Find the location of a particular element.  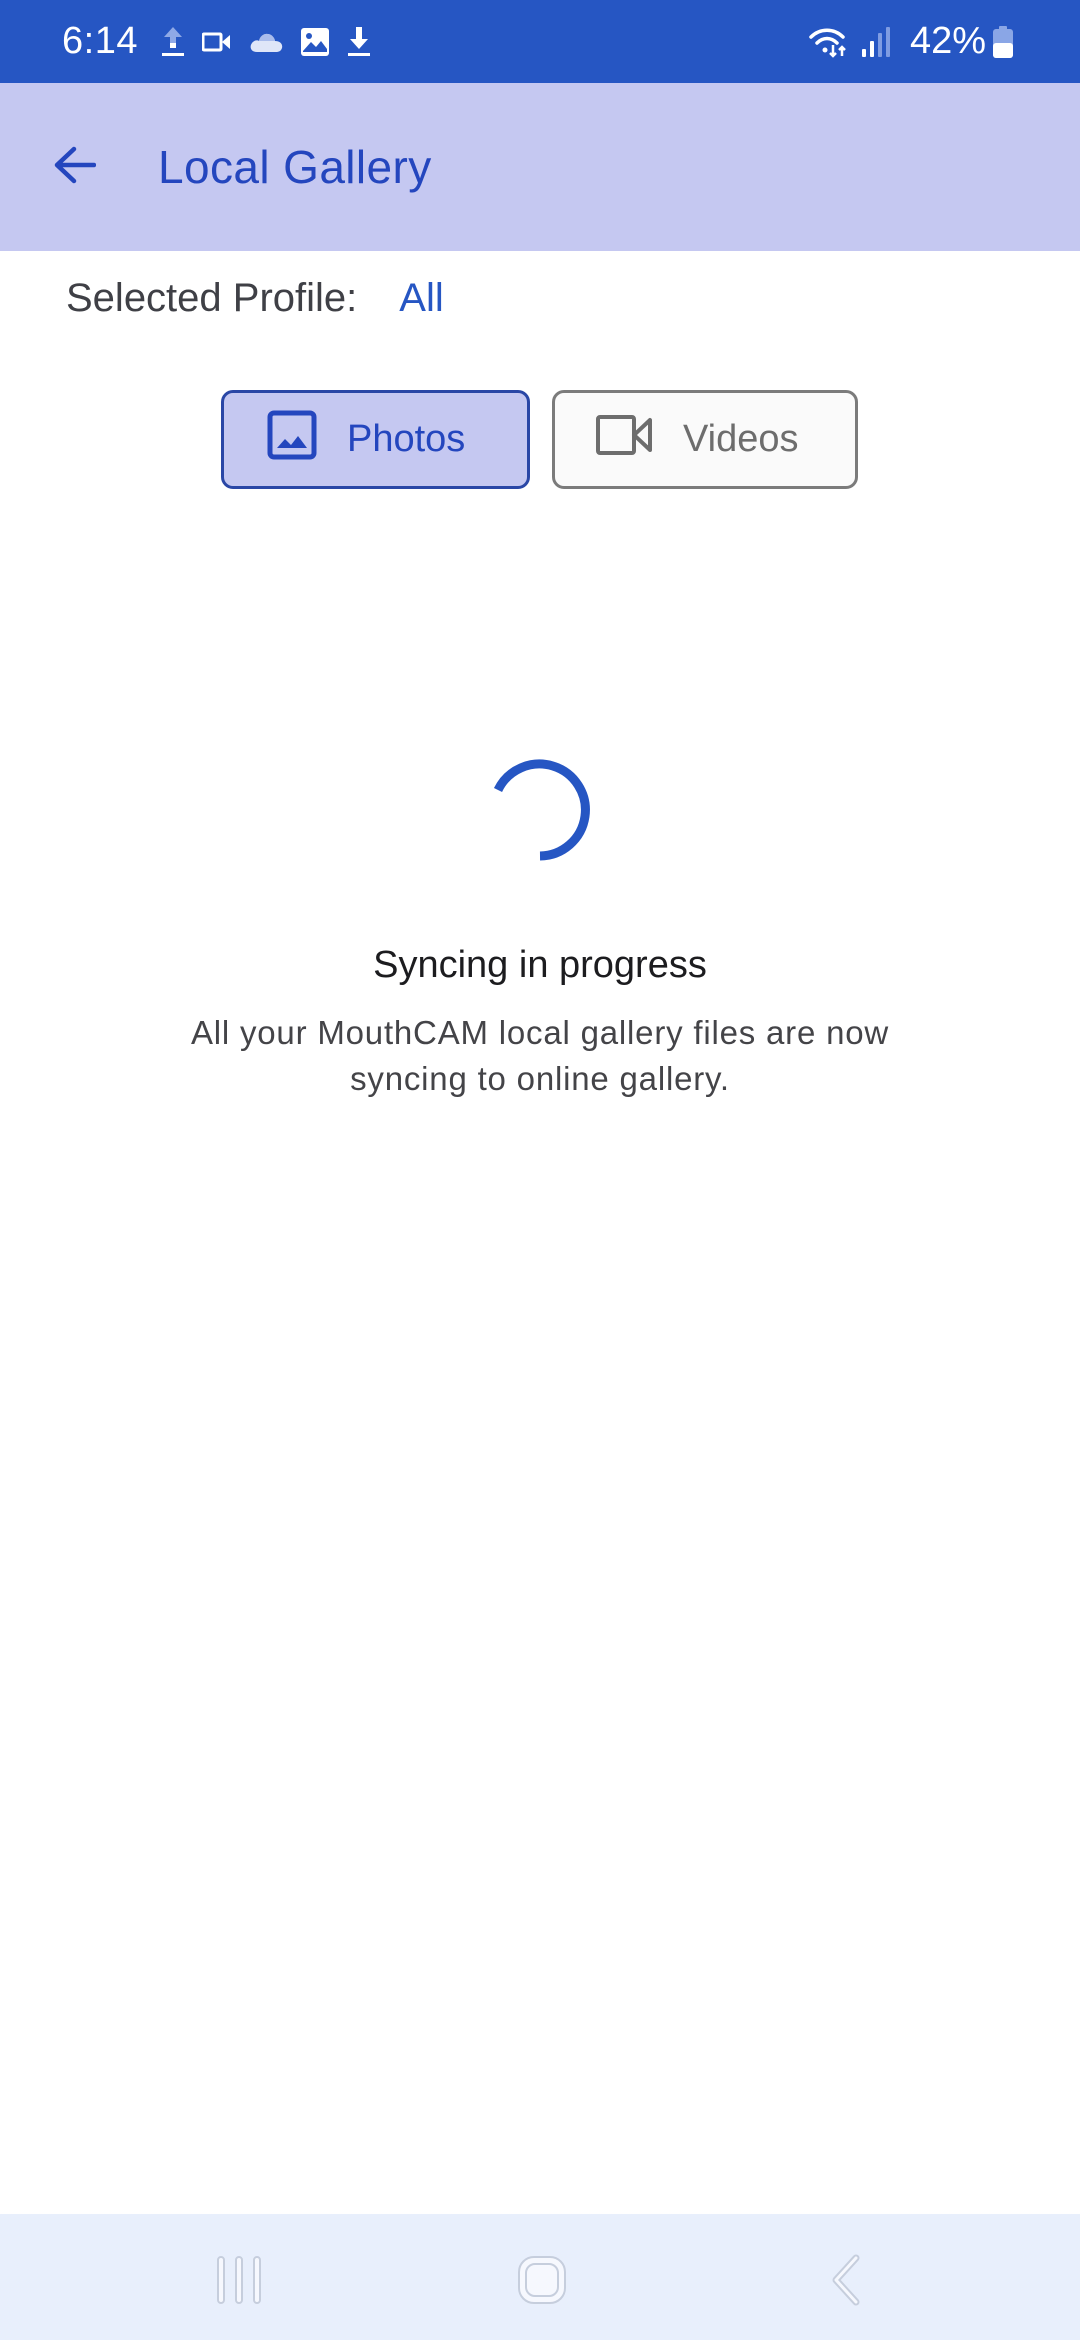

home-icon is located at coordinates (542, 2282).